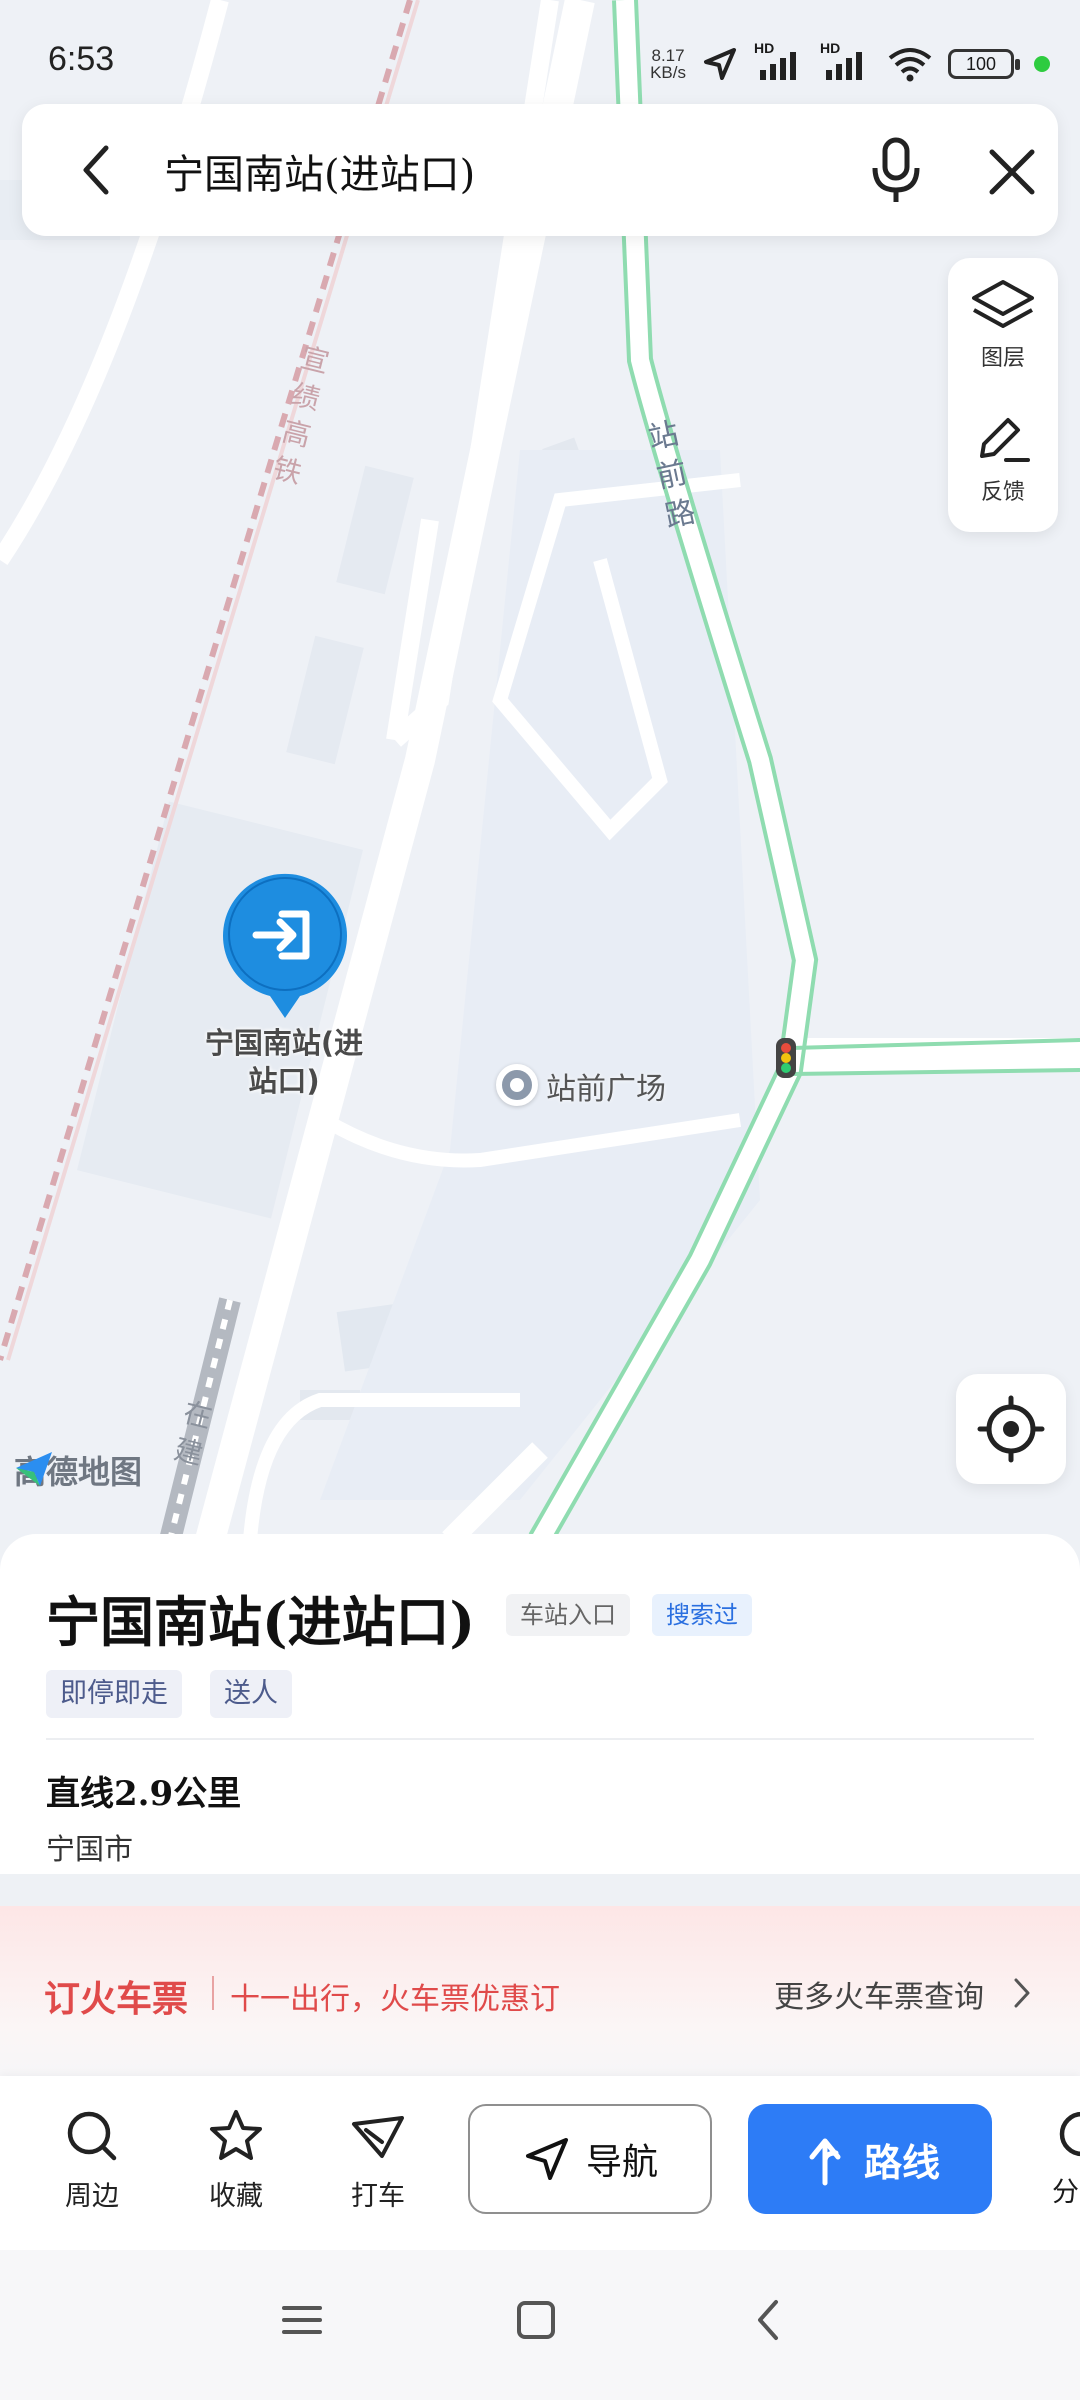 The width and height of the screenshot is (1080, 2400). I want to click on type-tag: 车站入口, so click(568, 1615).